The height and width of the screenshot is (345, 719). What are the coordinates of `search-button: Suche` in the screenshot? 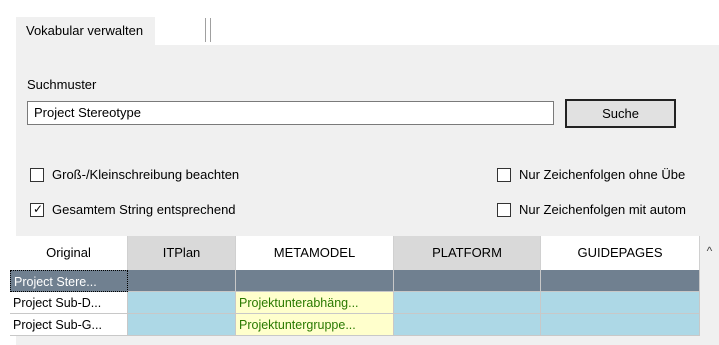 It's located at (620, 113).